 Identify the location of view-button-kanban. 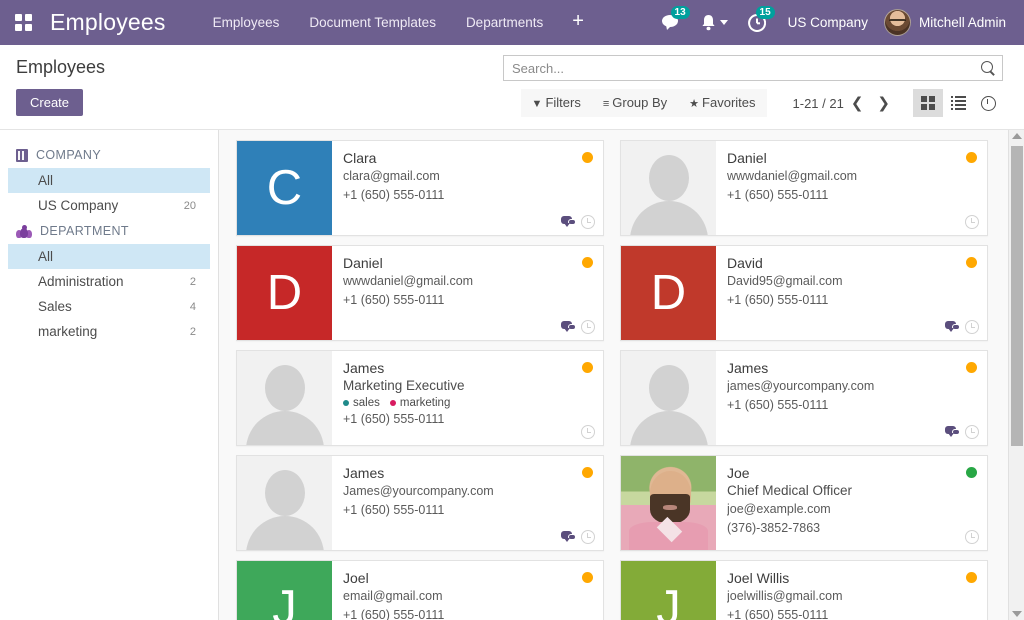
(928, 103).